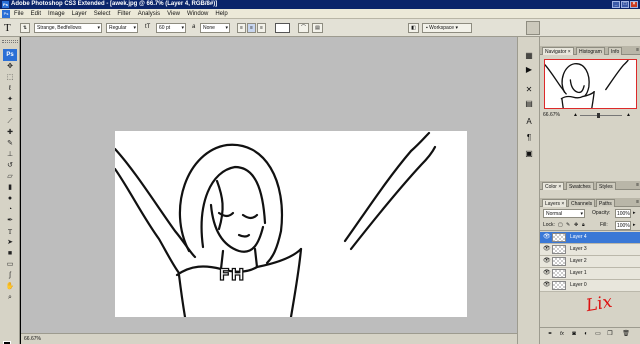  Describe the element at coordinates (10, 111) in the screenshot. I see `crop-icon: ⌗` at that location.